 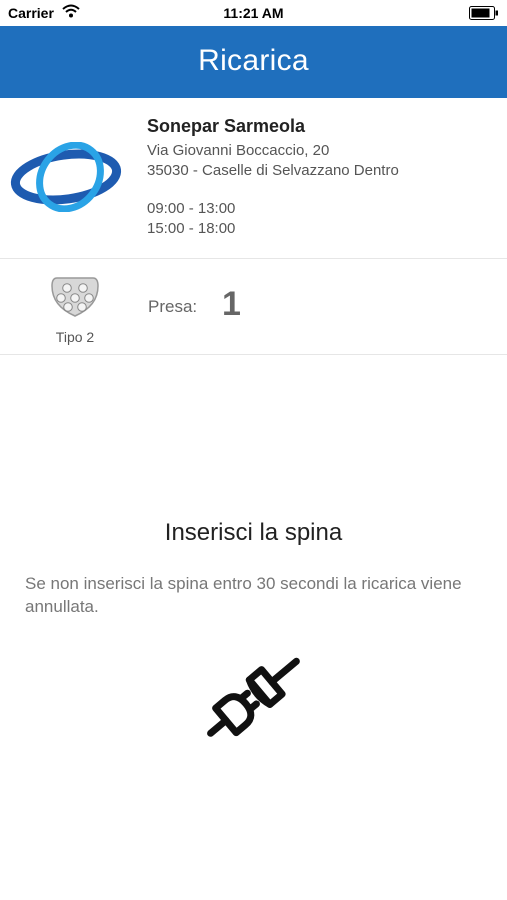 I want to click on sonepar-logo, so click(x=66, y=177).